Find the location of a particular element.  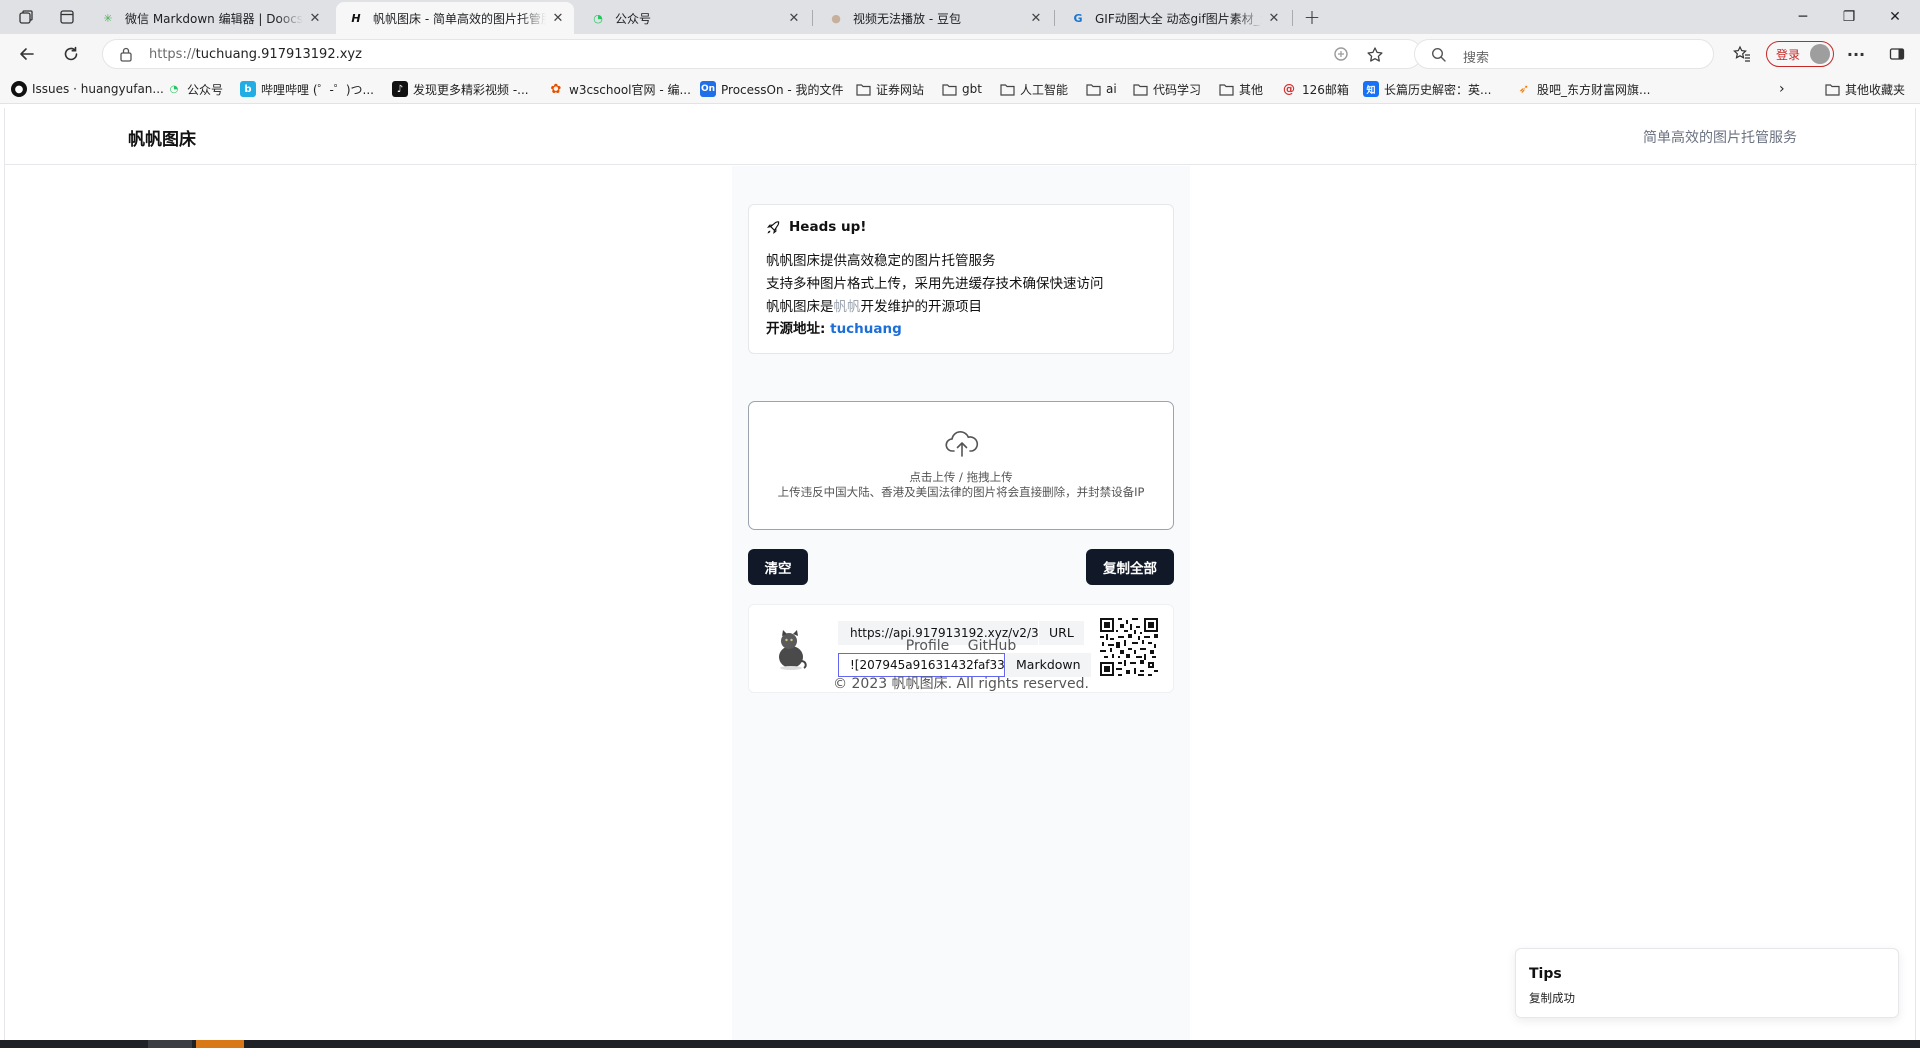

browser-tab: ◔ 公众号 ✕ is located at coordinates (694, 18).